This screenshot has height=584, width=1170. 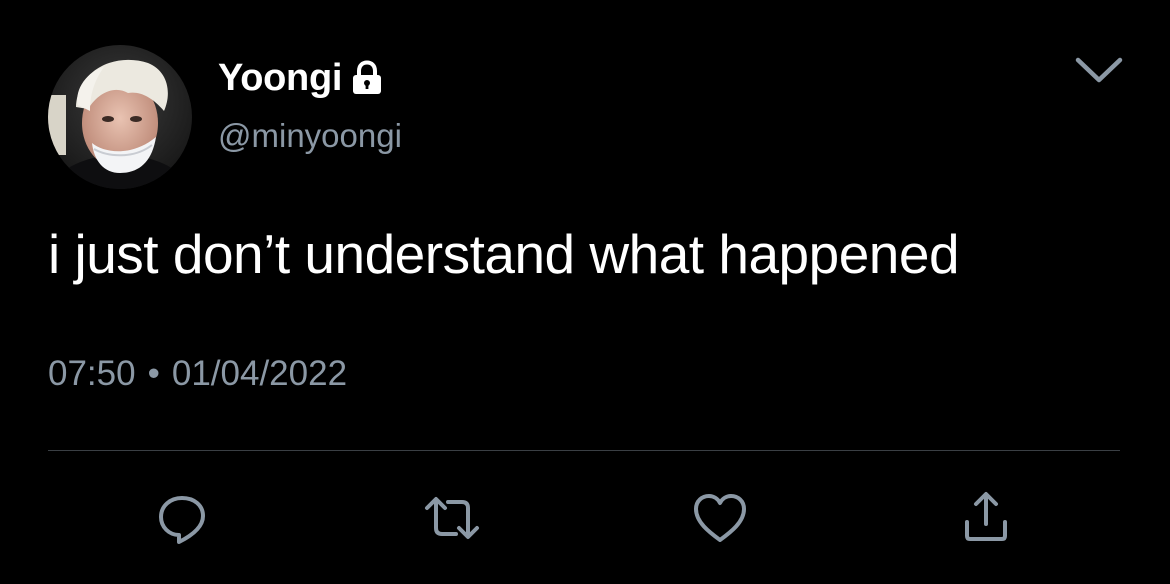 I want to click on retweet-button, so click(x=452, y=518).